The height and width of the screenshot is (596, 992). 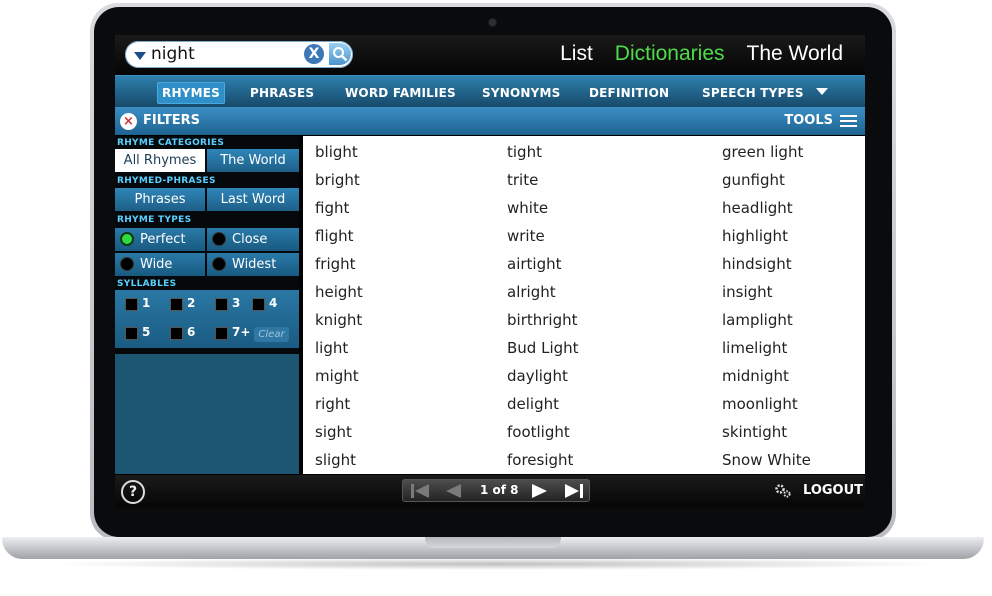 What do you see at coordinates (282, 93) in the screenshot?
I see `tab-phrases: PHRASES` at bounding box center [282, 93].